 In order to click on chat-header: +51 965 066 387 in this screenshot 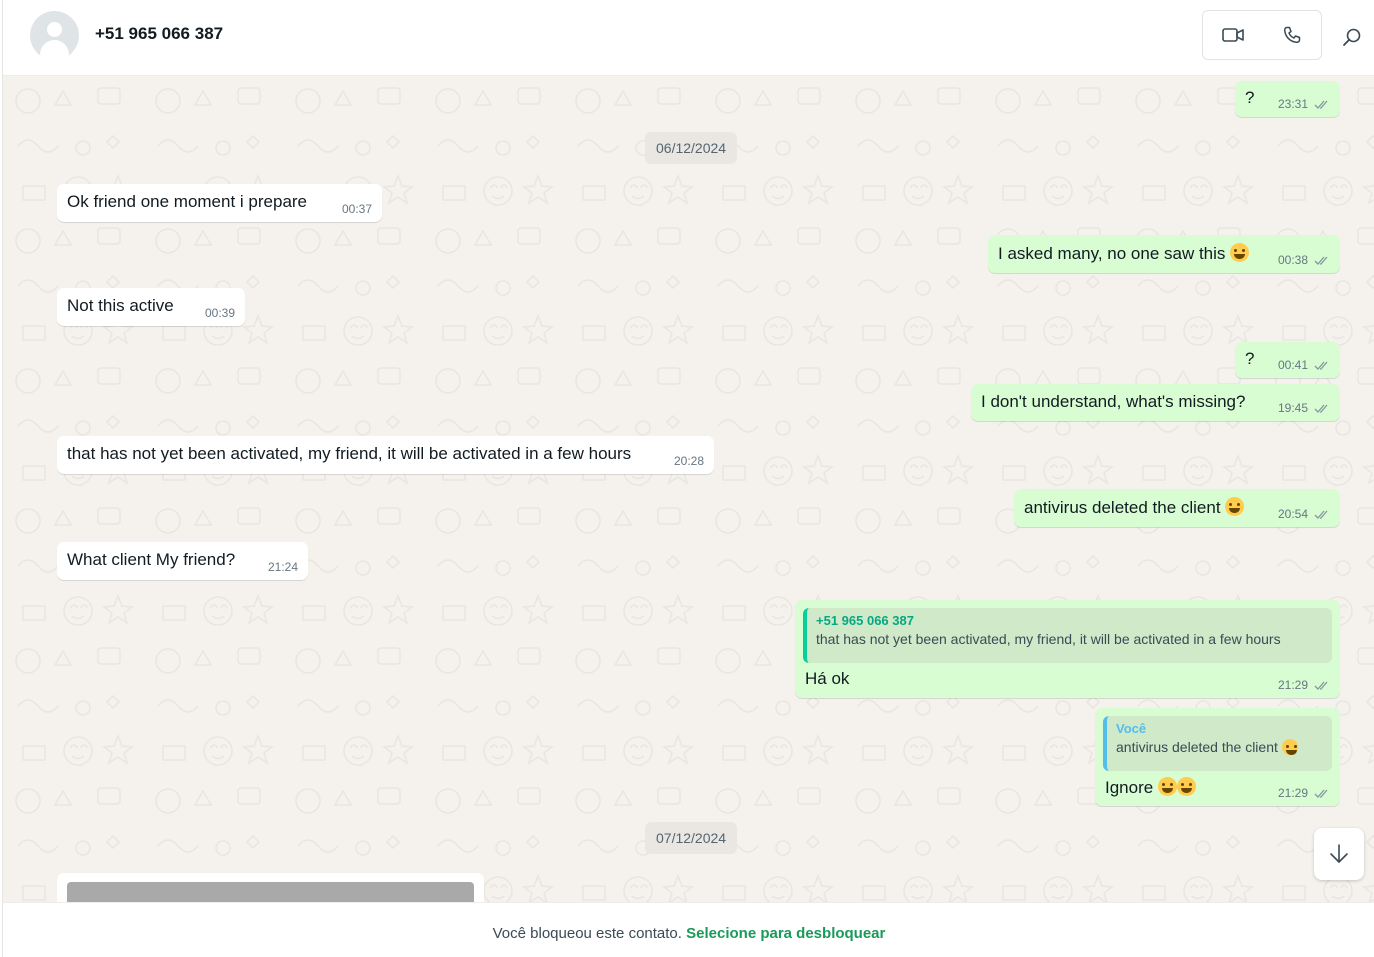, I will do `click(688, 38)`.